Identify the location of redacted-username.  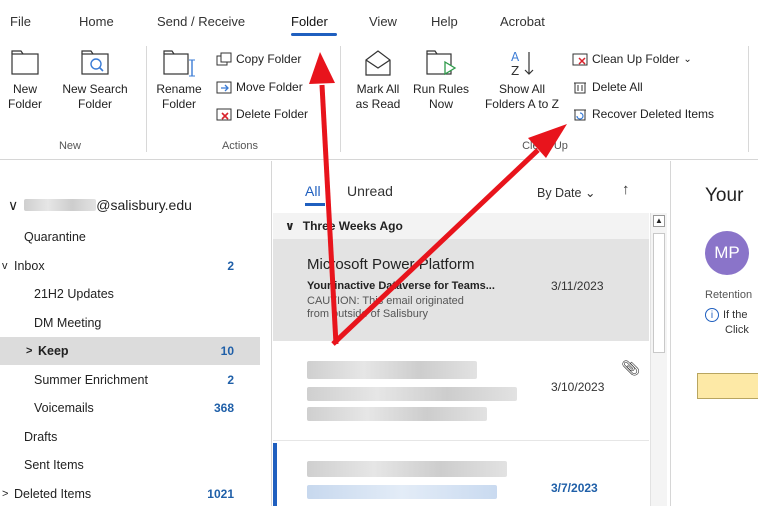
(60, 205).